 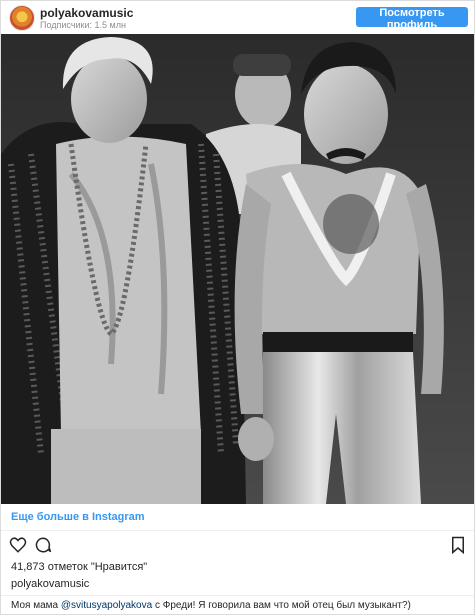 I want to click on view-more-on-instagram: Еще больше в Instagram, so click(x=237, y=517).